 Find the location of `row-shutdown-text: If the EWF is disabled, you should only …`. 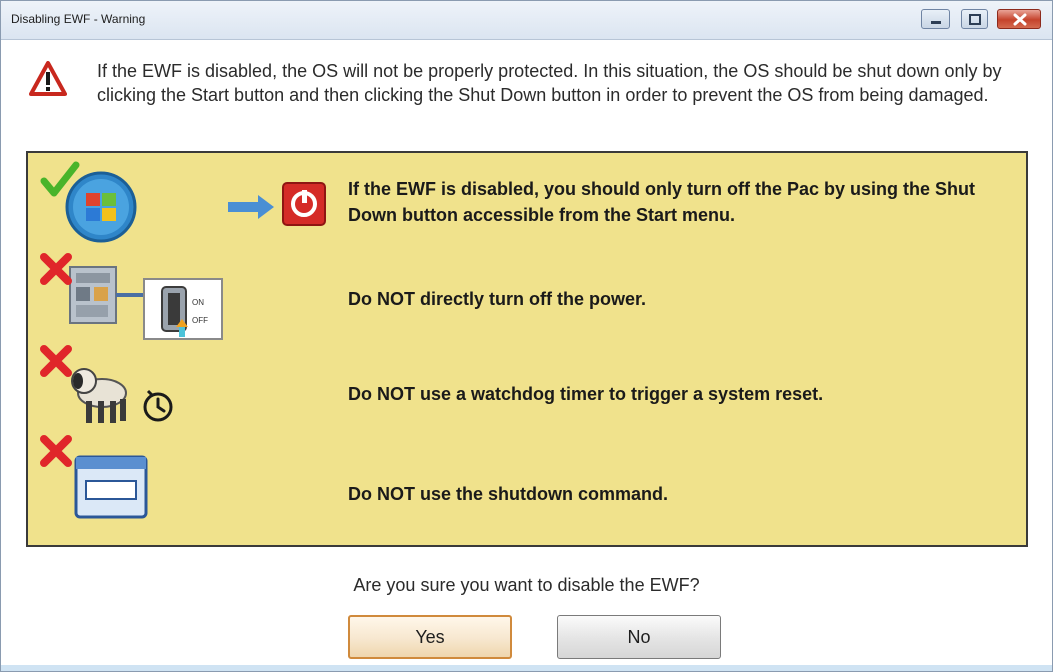

row-shutdown-text: If the EWF is disabled, you should only … is located at coordinates (662, 202).